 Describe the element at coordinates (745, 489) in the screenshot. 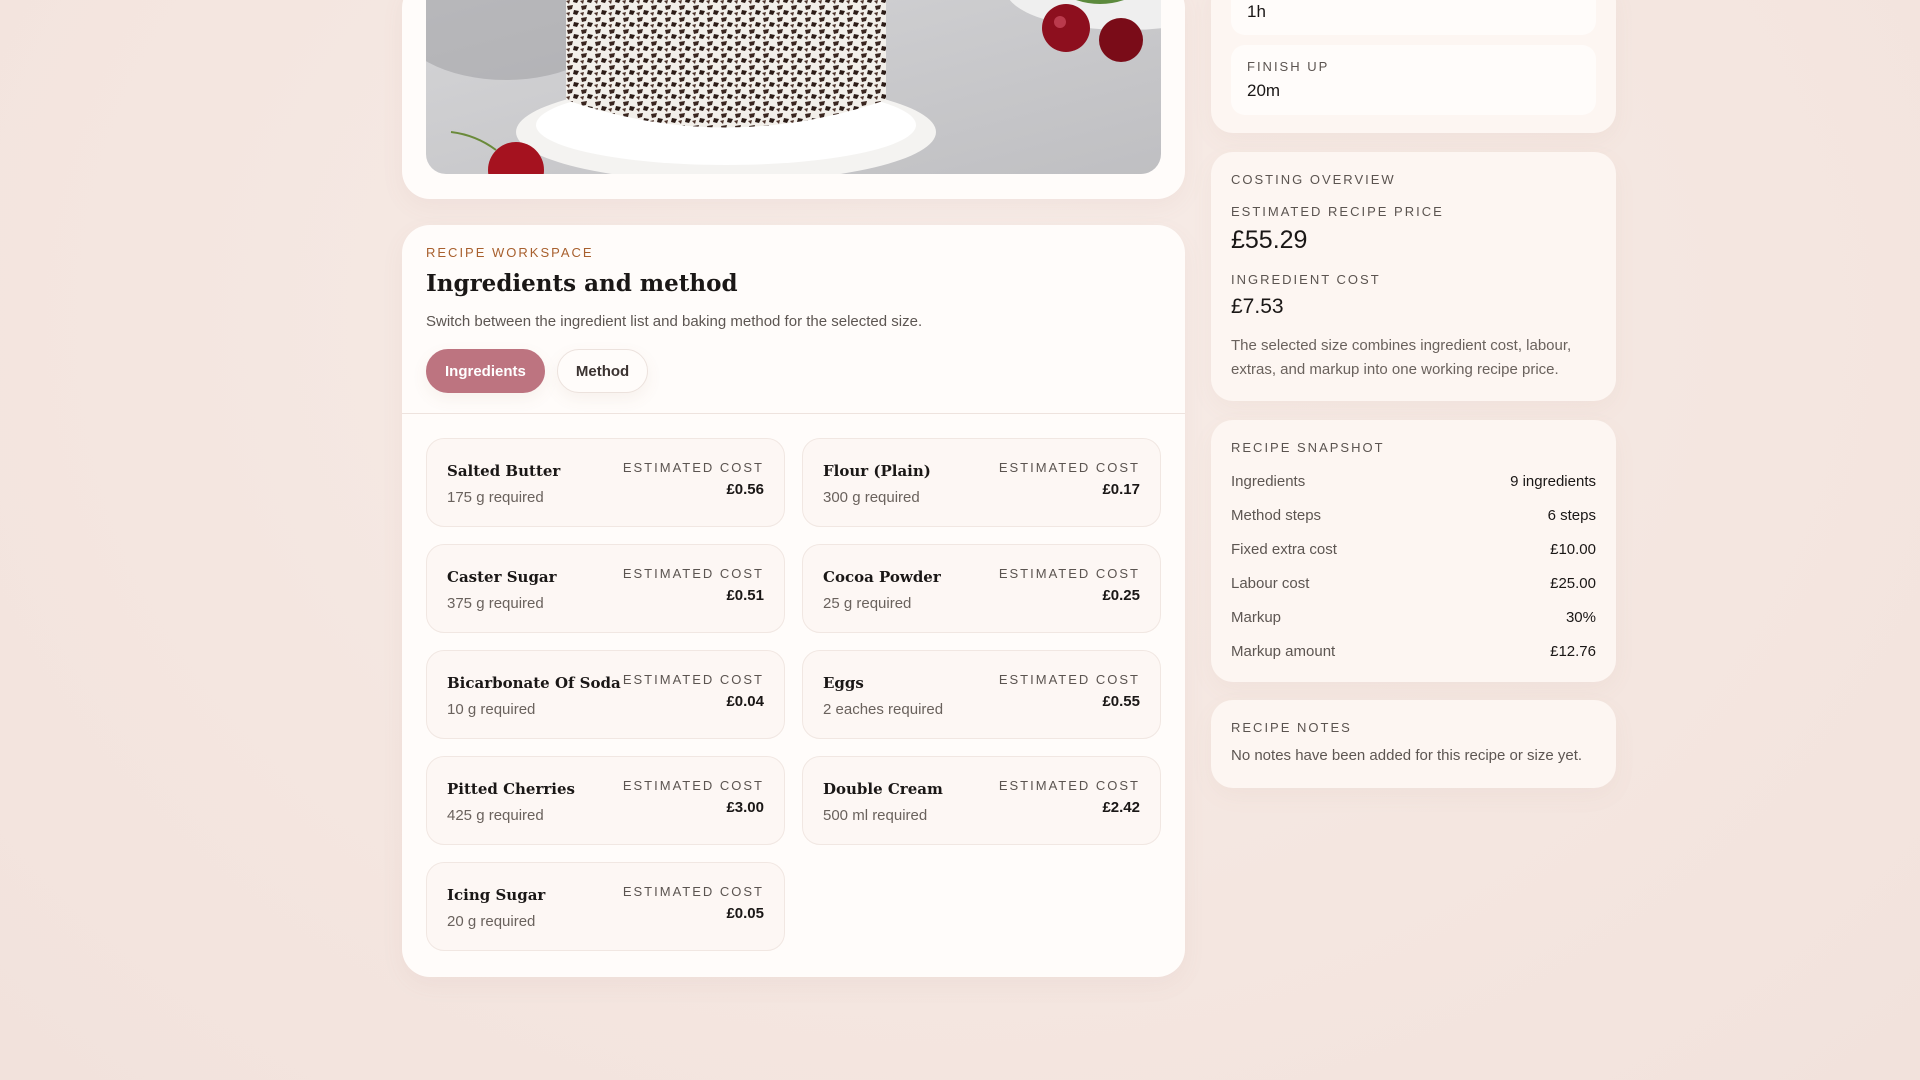

I see `ingredient-cost: £0.56` at that location.